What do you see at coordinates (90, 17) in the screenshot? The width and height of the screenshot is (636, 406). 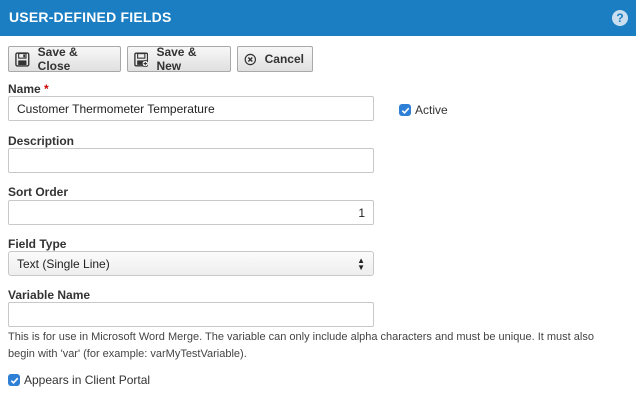 I see `page-title: USER-DEFINED FIELDS` at bounding box center [90, 17].